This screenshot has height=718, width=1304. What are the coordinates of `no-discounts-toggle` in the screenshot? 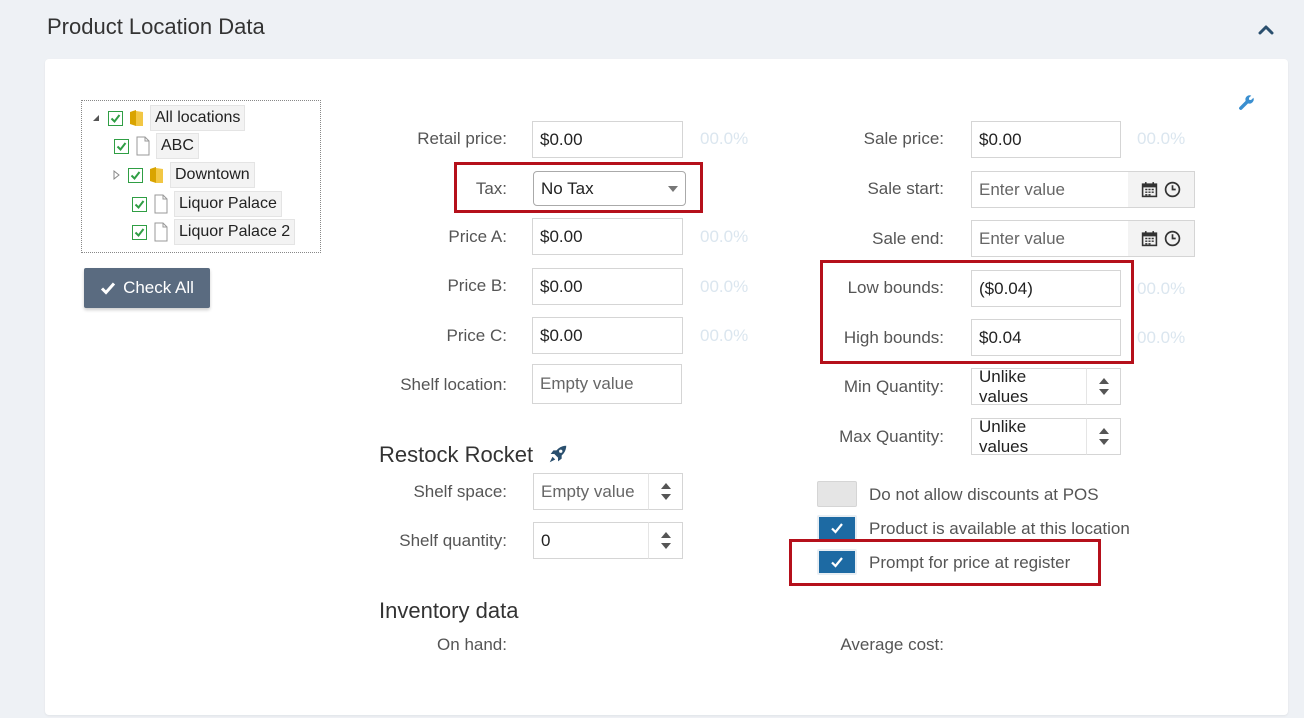 It's located at (837, 494).